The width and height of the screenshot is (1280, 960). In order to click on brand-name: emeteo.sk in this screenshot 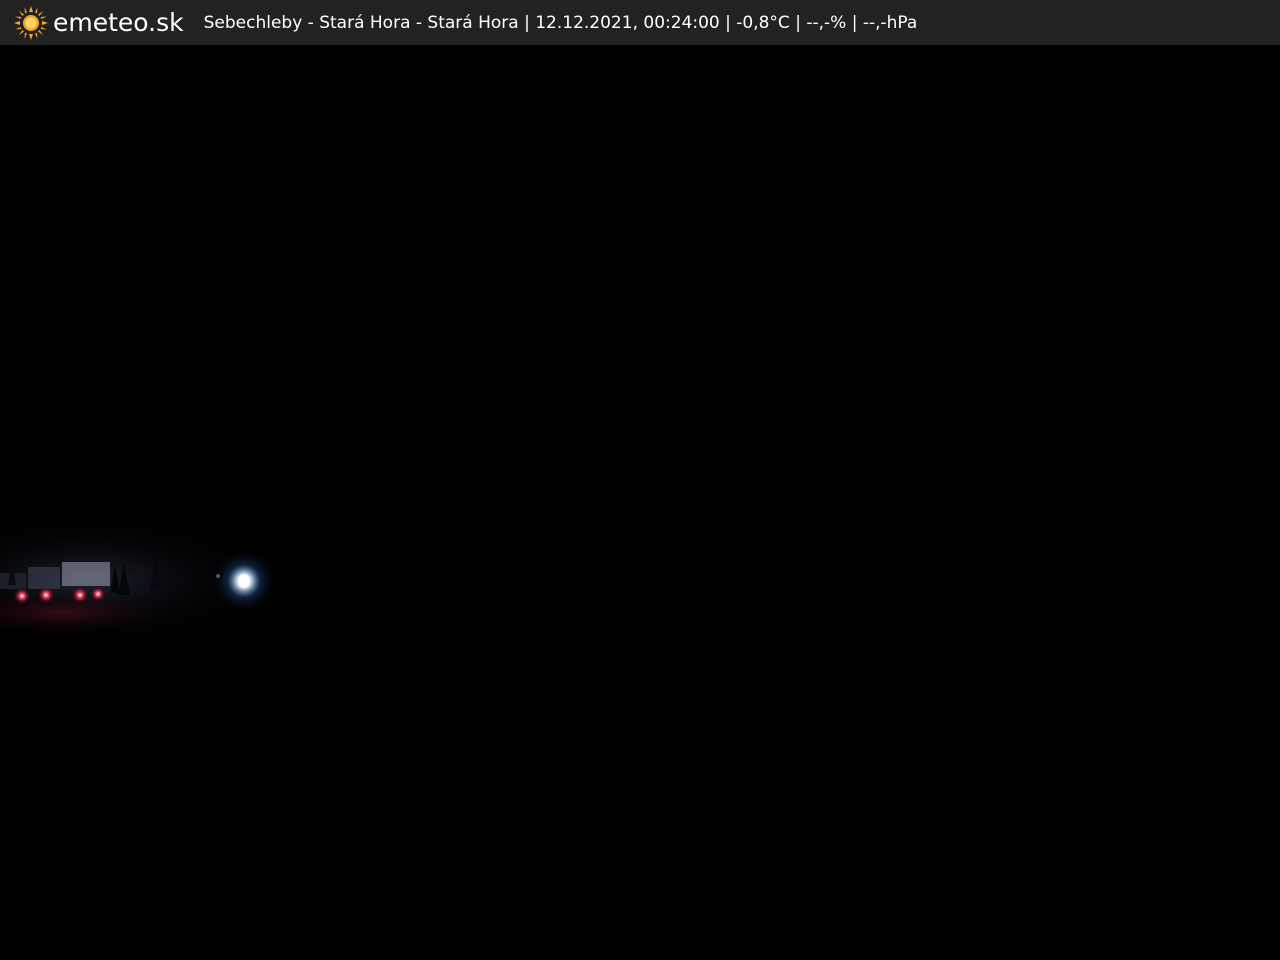, I will do `click(118, 22)`.